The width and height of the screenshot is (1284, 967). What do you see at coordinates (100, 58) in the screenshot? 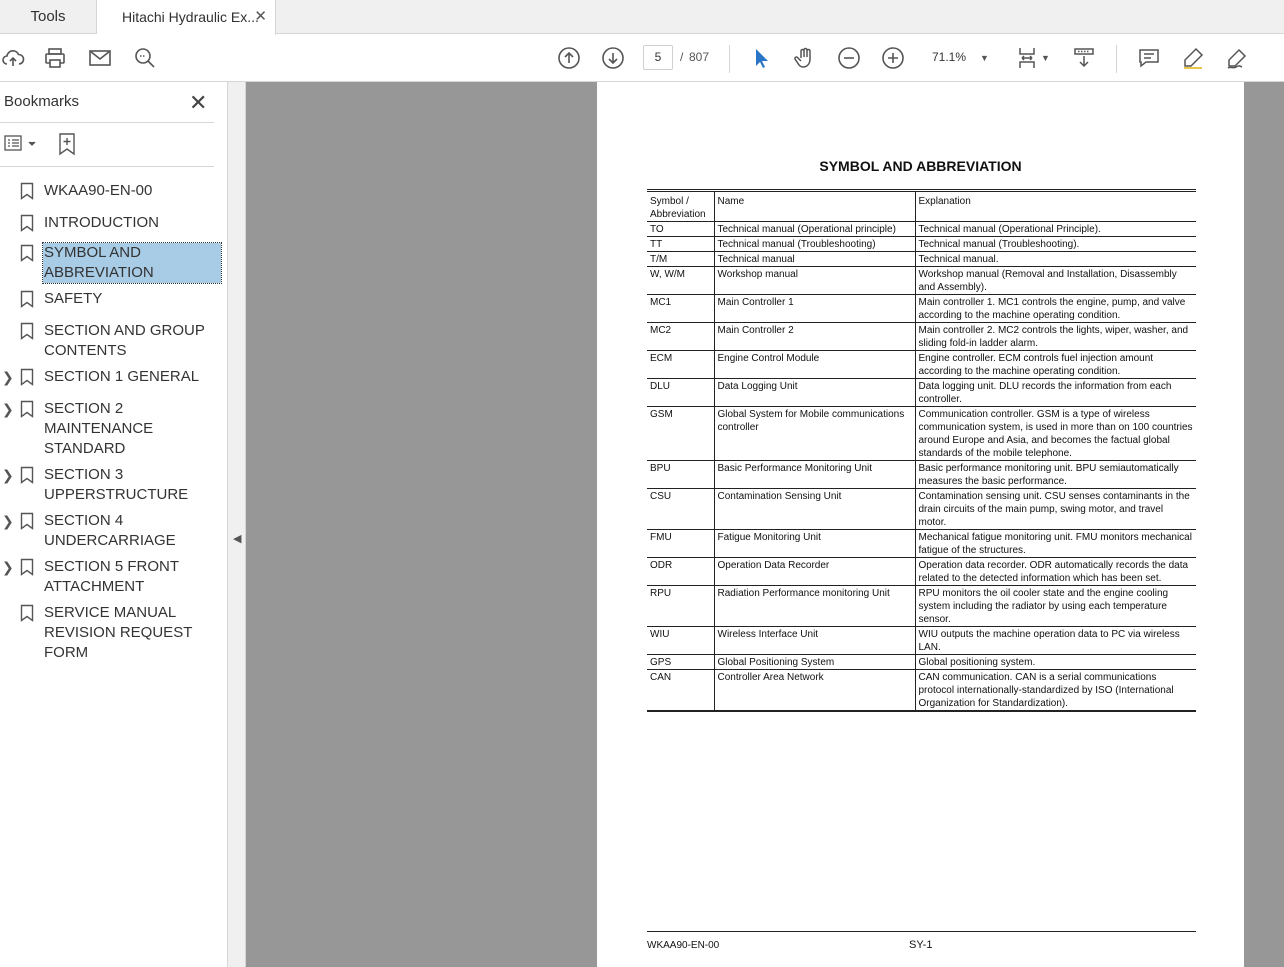
I see `email-icon` at bounding box center [100, 58].